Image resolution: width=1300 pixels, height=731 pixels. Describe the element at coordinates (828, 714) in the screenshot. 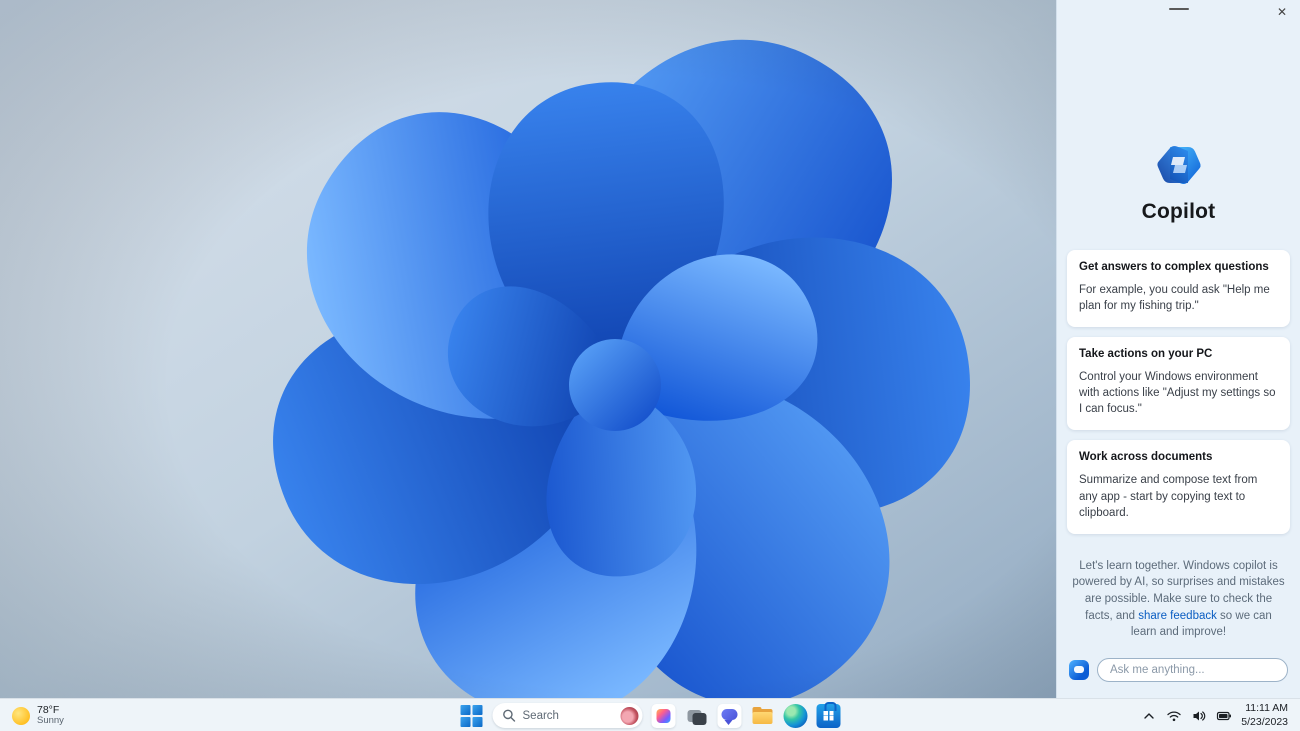

I see `microsoft-store-icon` at that location.